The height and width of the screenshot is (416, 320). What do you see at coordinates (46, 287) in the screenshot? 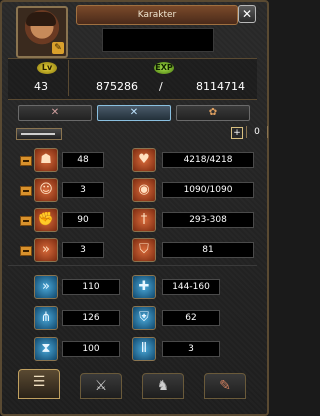
I see `speed-icon: »` at bounding box center [46, 287].